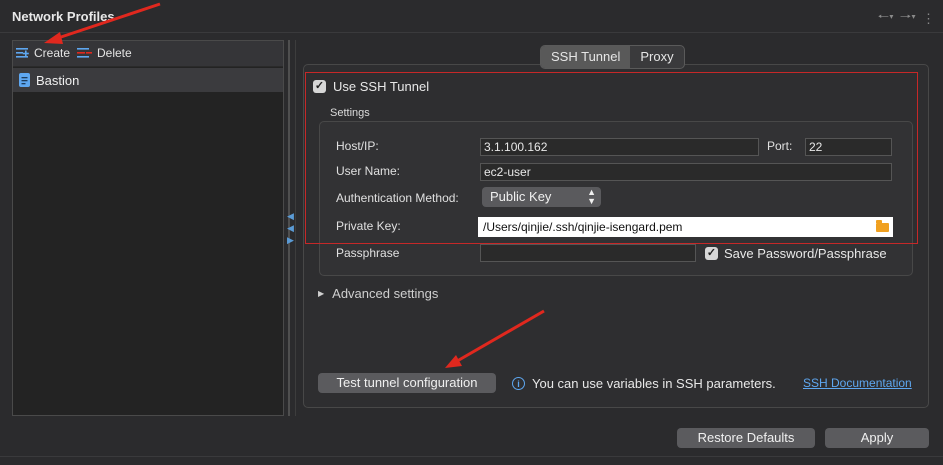 This screenshot has width=943, height=465. Describe the element at coordinates (102, 23) in the screenshot. I see `arrow-to-create-icon` at that location.